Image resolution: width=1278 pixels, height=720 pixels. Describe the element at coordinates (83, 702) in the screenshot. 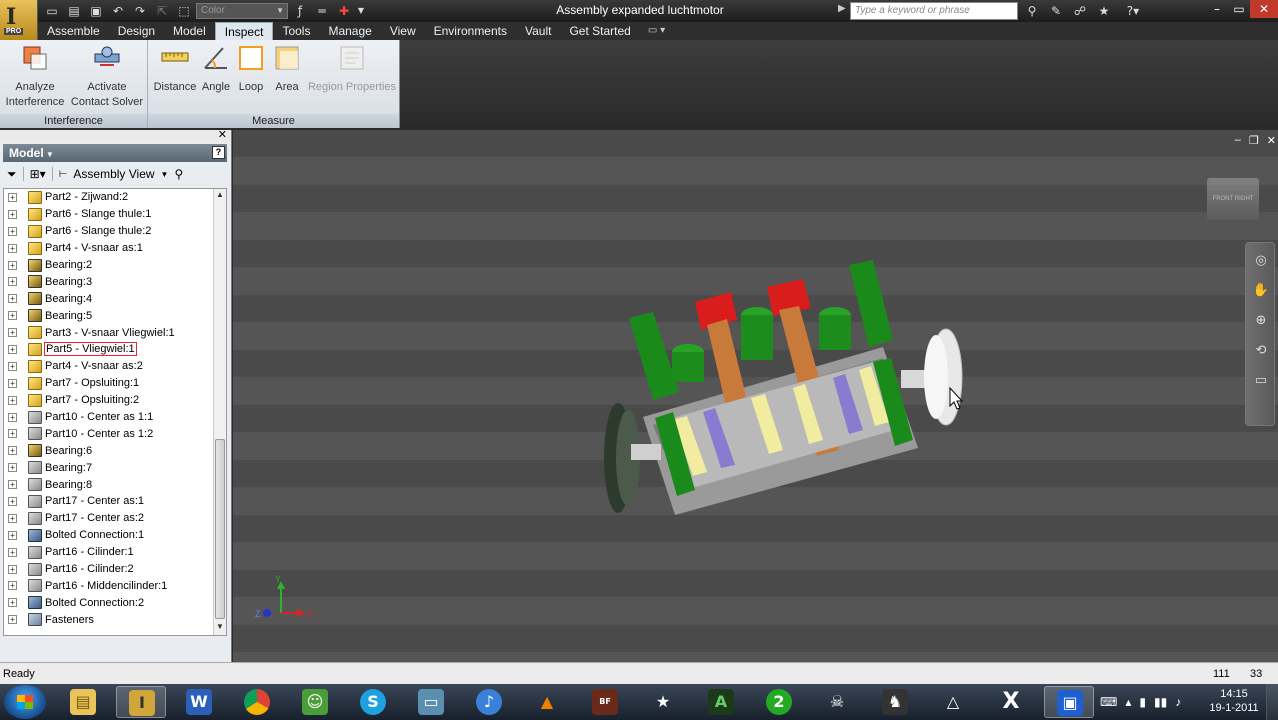

I see `taskbar-explorer: ▤` at that location.